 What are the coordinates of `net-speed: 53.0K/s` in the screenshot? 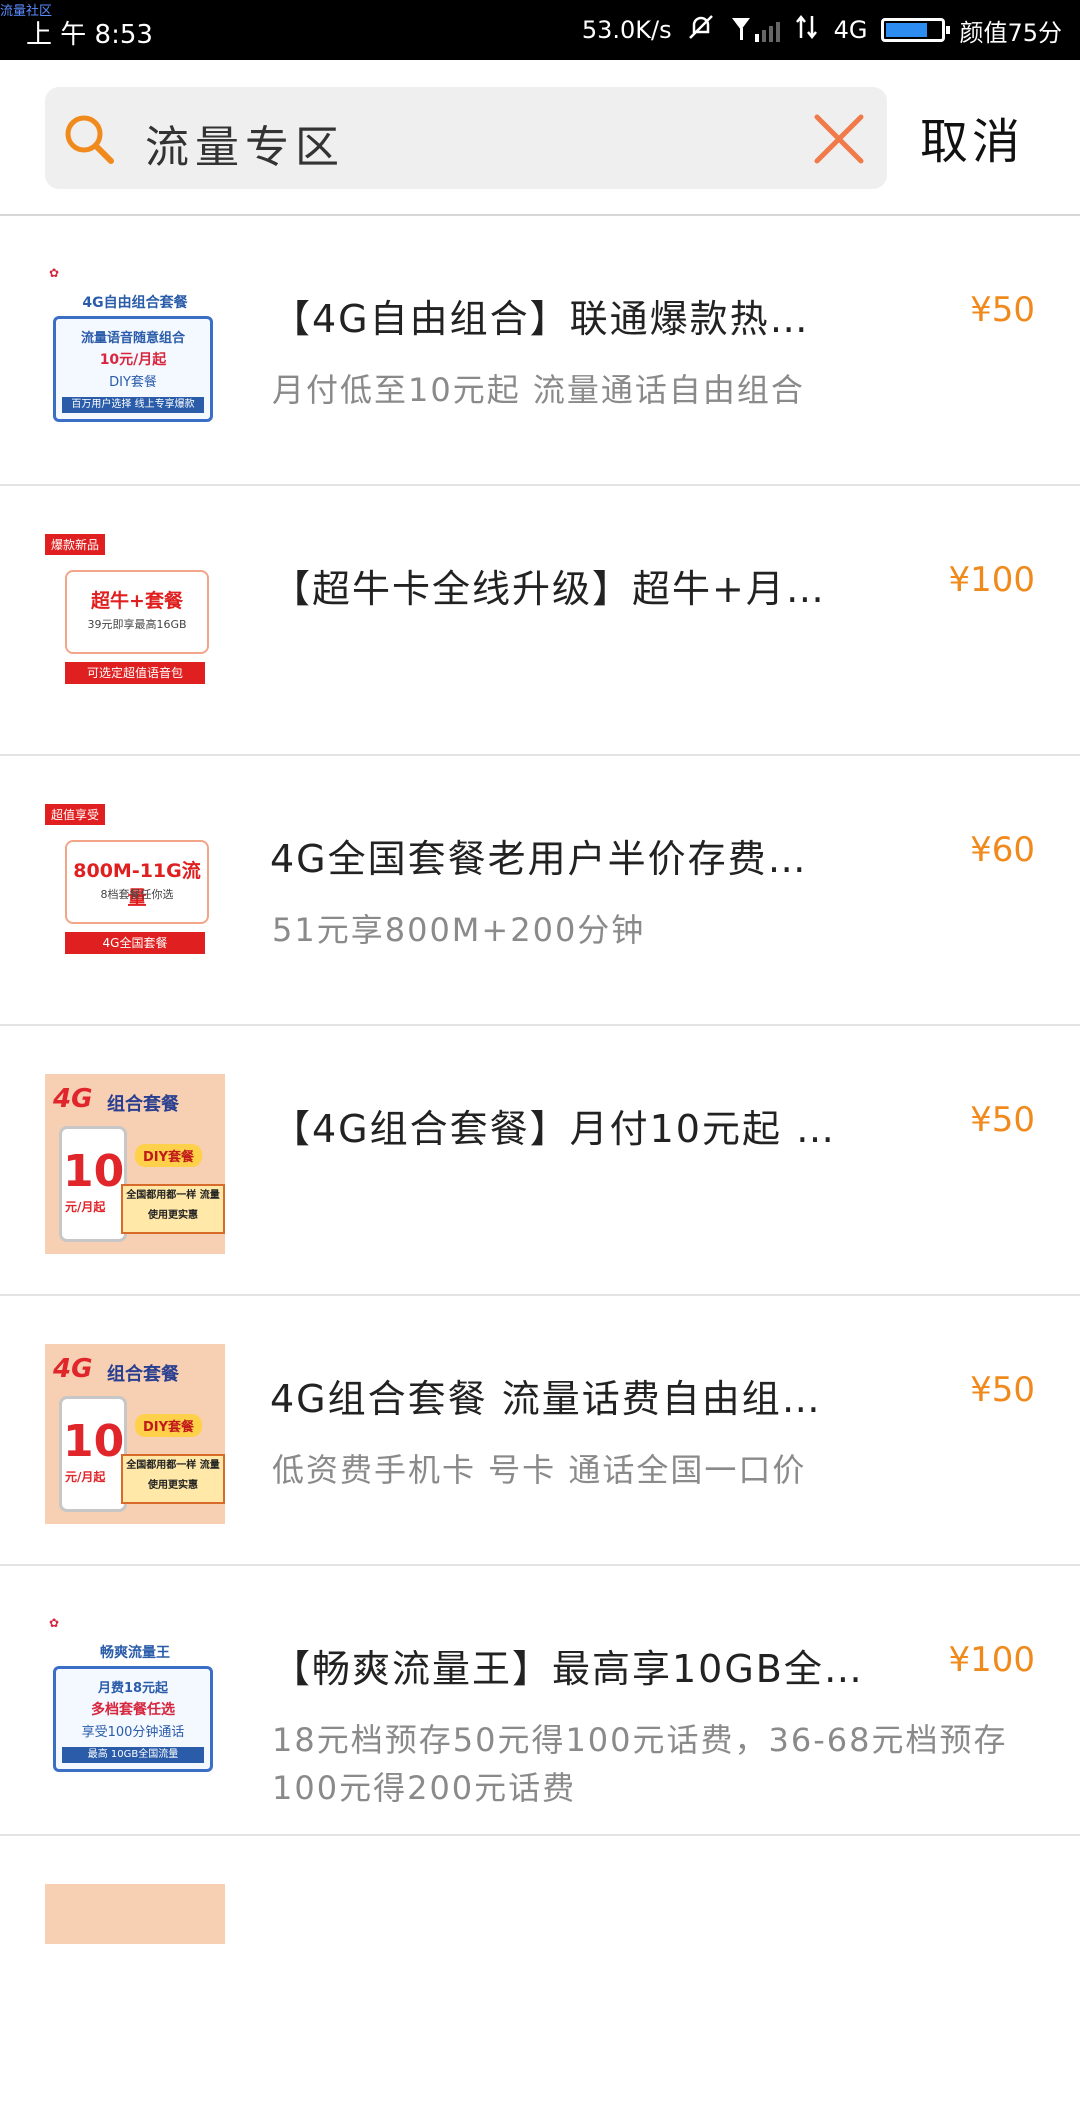 It's located at (626, 30).